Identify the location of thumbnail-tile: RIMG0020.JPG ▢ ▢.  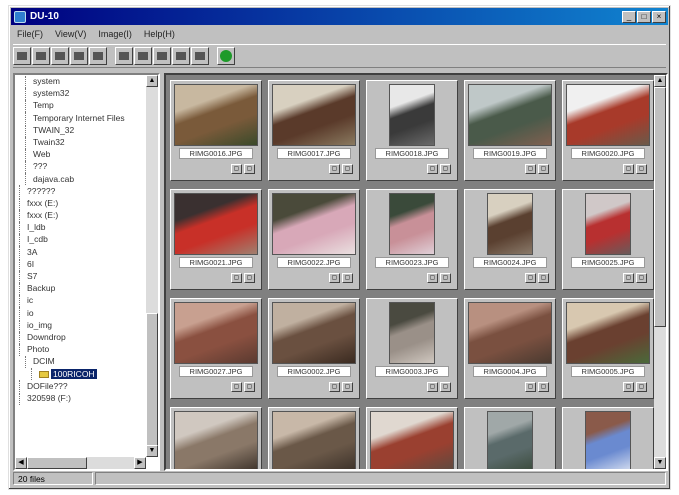
(608, 130).